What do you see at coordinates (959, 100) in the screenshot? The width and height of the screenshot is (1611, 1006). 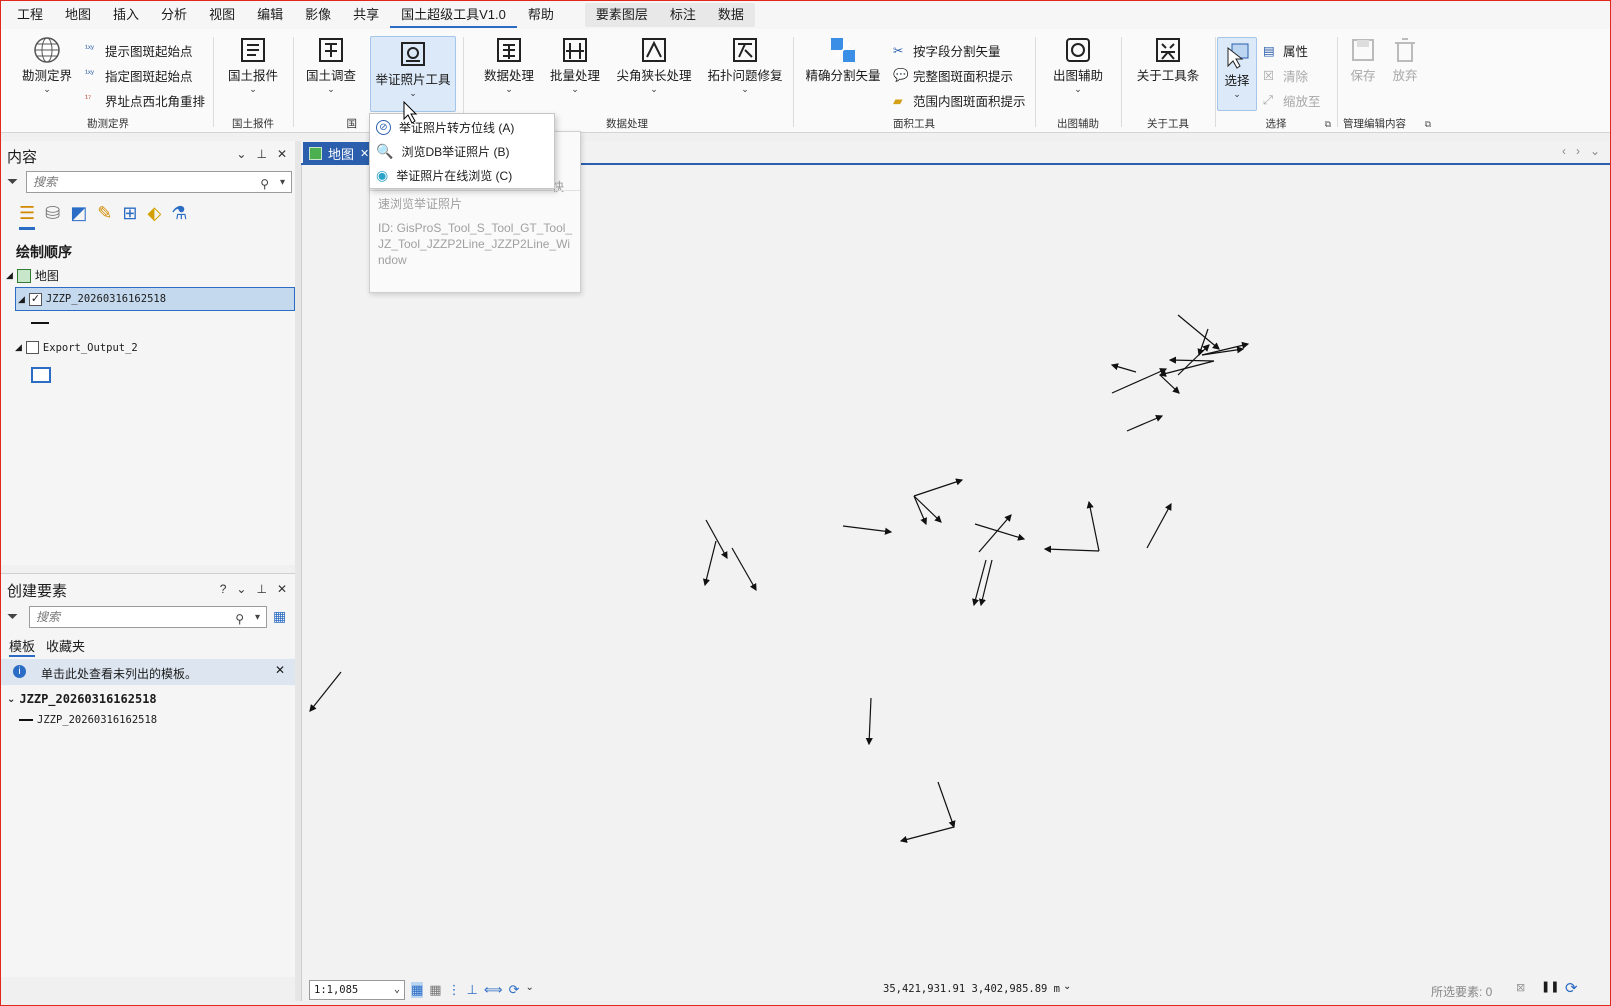 I see `range-area-hint-button: ▰ 范围内图斑面积提示` at bounding box center [959, 100].